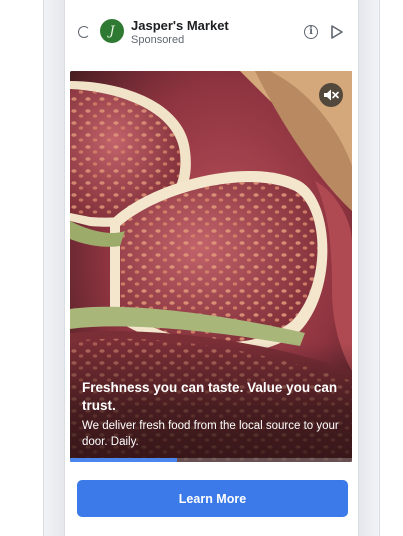 The image size is (403, 536). Describe the element at coordinates (180, 25) in the screenshot. I see `advertiser-name: Jasper's Market` at that location.